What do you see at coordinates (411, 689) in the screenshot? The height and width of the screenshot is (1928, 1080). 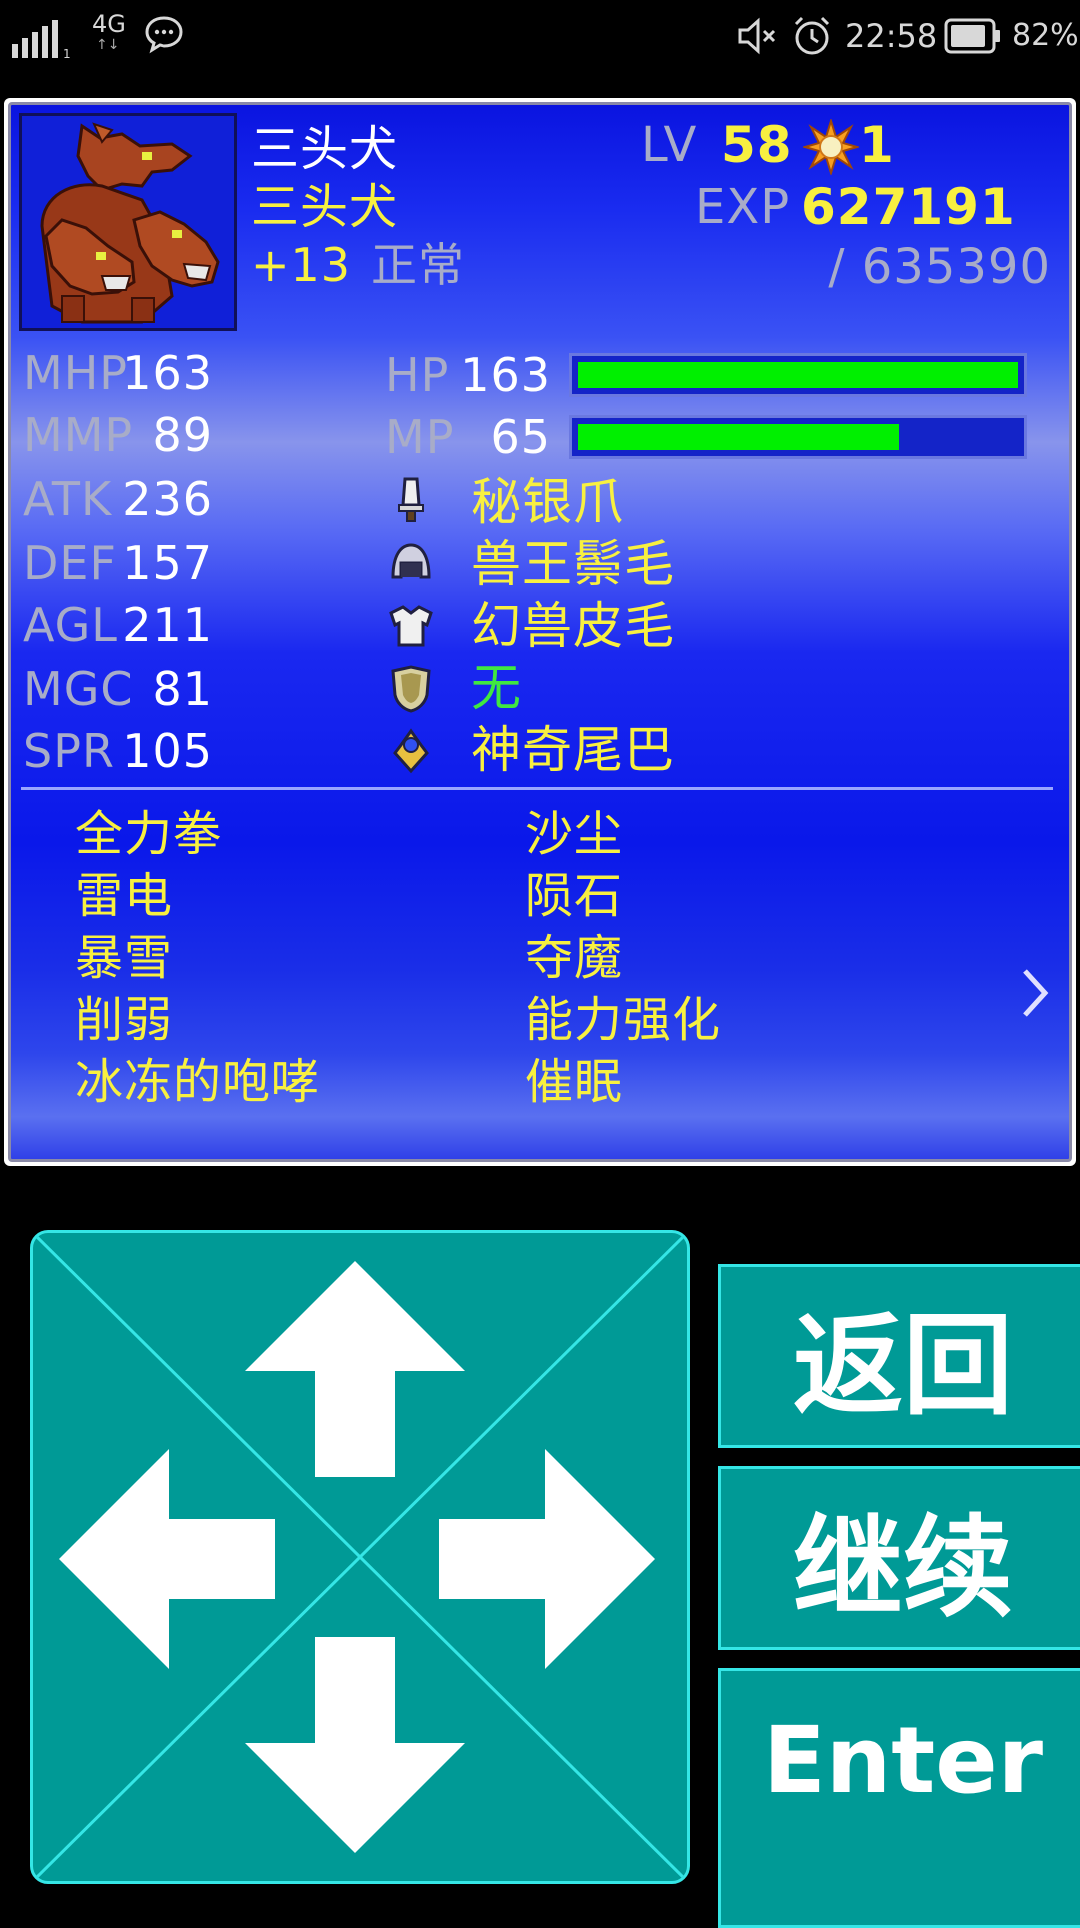 I see `shield-icon` at bounding box center [411, 689].